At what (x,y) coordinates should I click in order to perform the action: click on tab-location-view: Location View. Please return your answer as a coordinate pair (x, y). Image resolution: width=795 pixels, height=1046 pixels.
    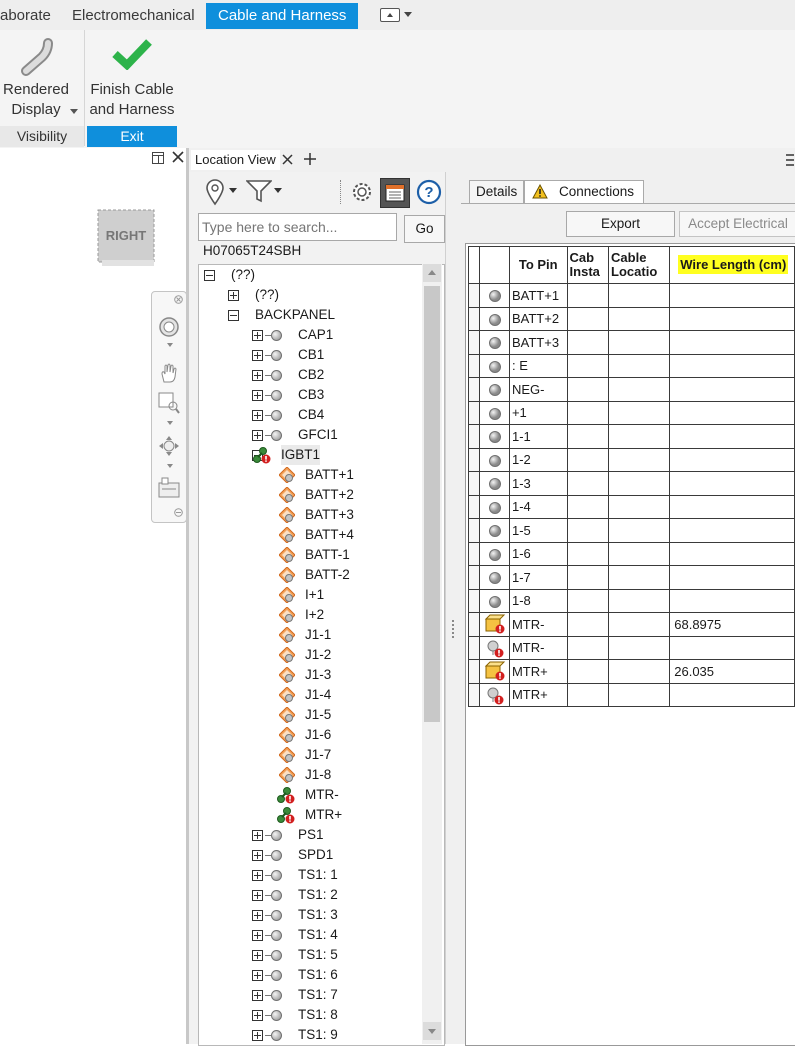
    Looking at the image, I should click on (235, 160).